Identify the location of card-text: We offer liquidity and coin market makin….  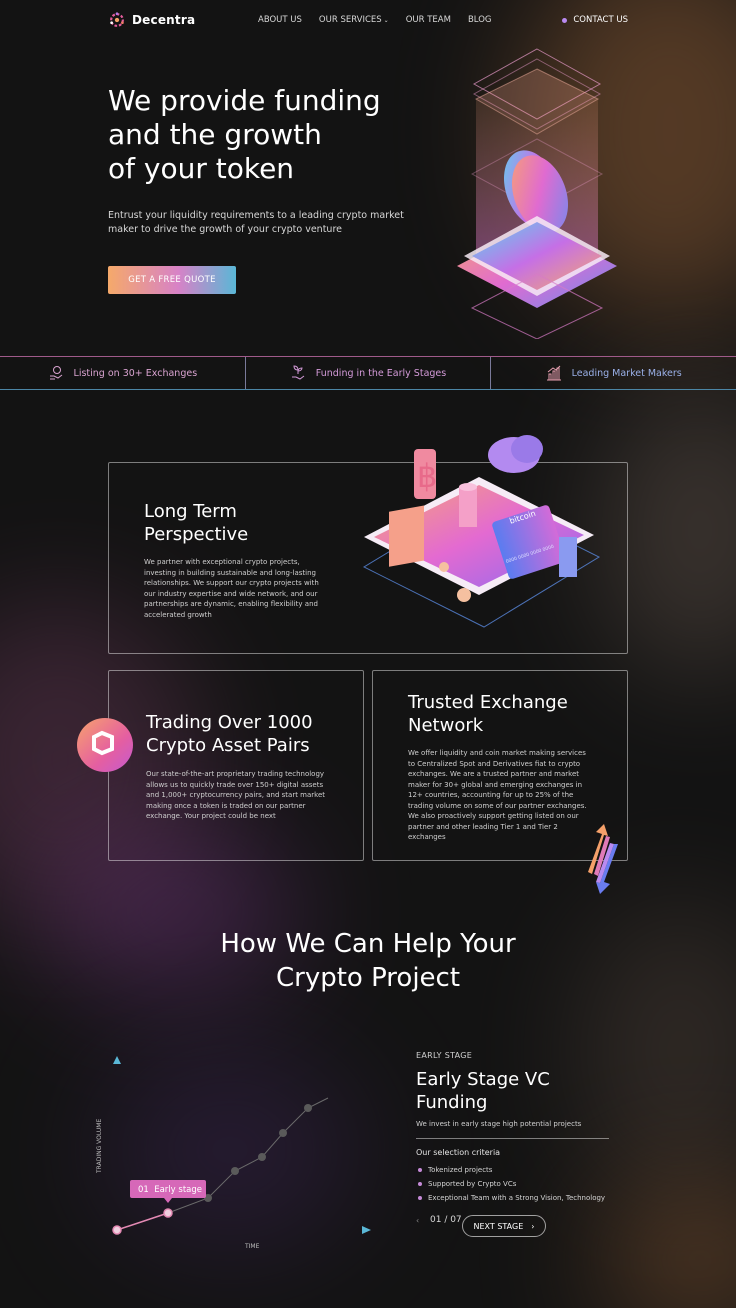
(497, 795).